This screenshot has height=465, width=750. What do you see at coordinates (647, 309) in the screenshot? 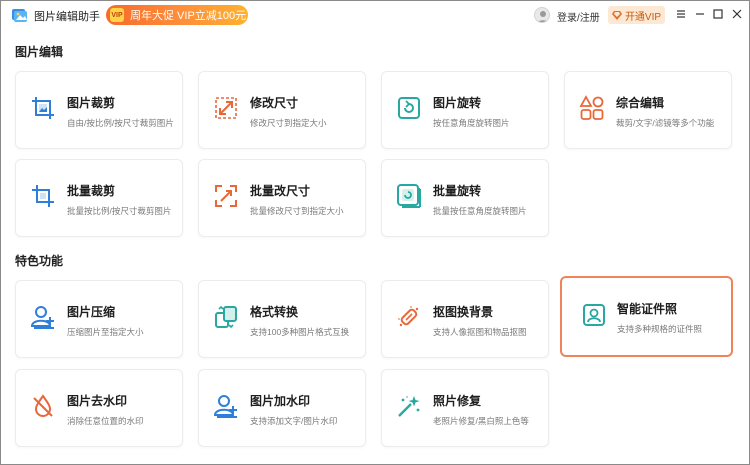
I see `card-title: 智能证件照` at bounding box center [647, 309].